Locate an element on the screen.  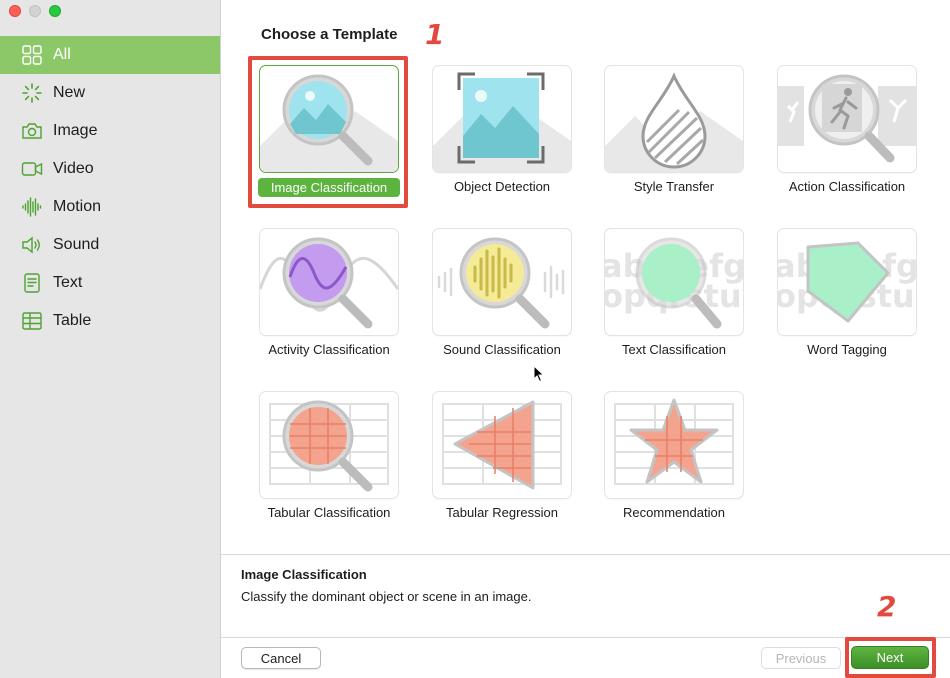
window-controls is located at coordinates (35, 11).